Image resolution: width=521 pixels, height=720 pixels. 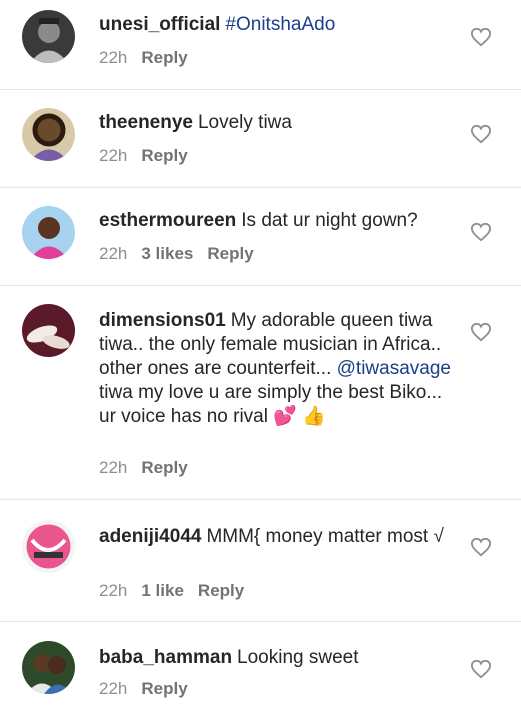 What do you see at coordinates (285, 416) in the screenshot?
I see `two-hearts-emoji: 💕` at bounding box center [285, 416].